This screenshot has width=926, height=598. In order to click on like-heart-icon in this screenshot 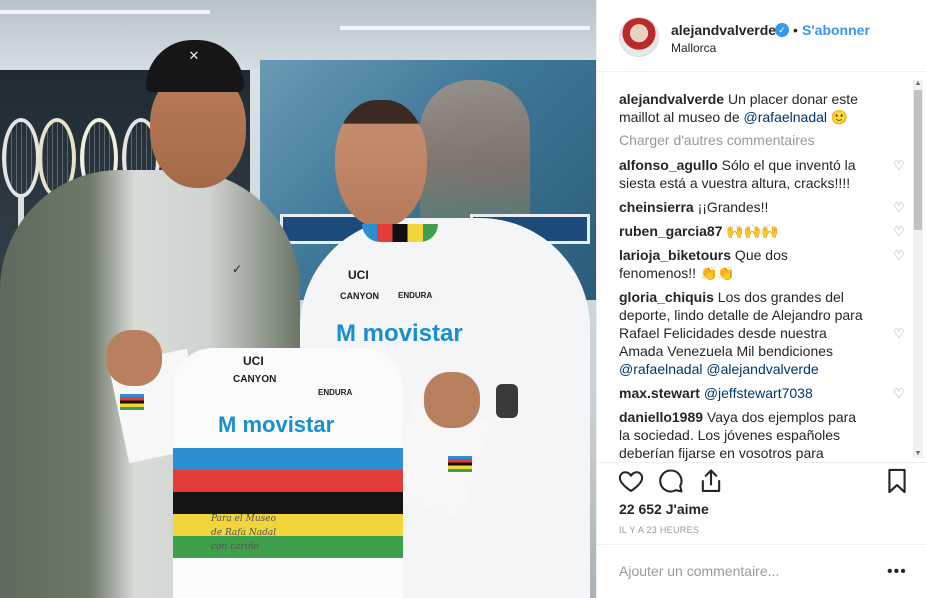, I will do `click(631, 481)`.